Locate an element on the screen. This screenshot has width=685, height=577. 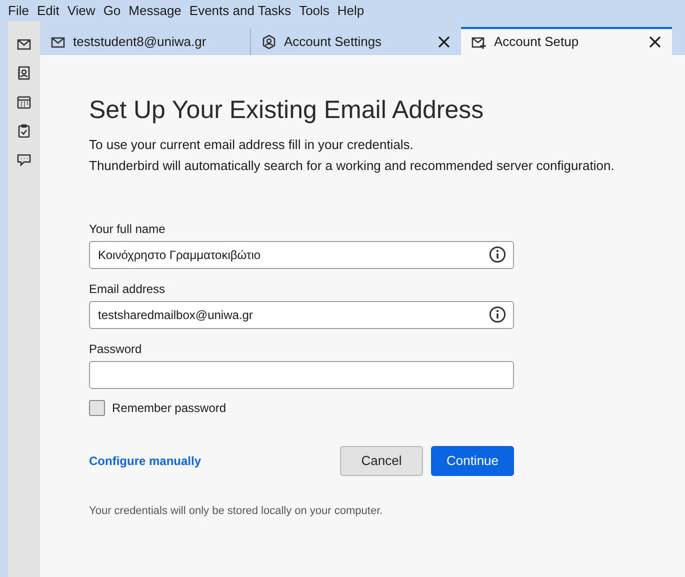
intro-text: Thunderbird will automatically search for a working and recommended server configuration. is located at coordinates (352, 166).